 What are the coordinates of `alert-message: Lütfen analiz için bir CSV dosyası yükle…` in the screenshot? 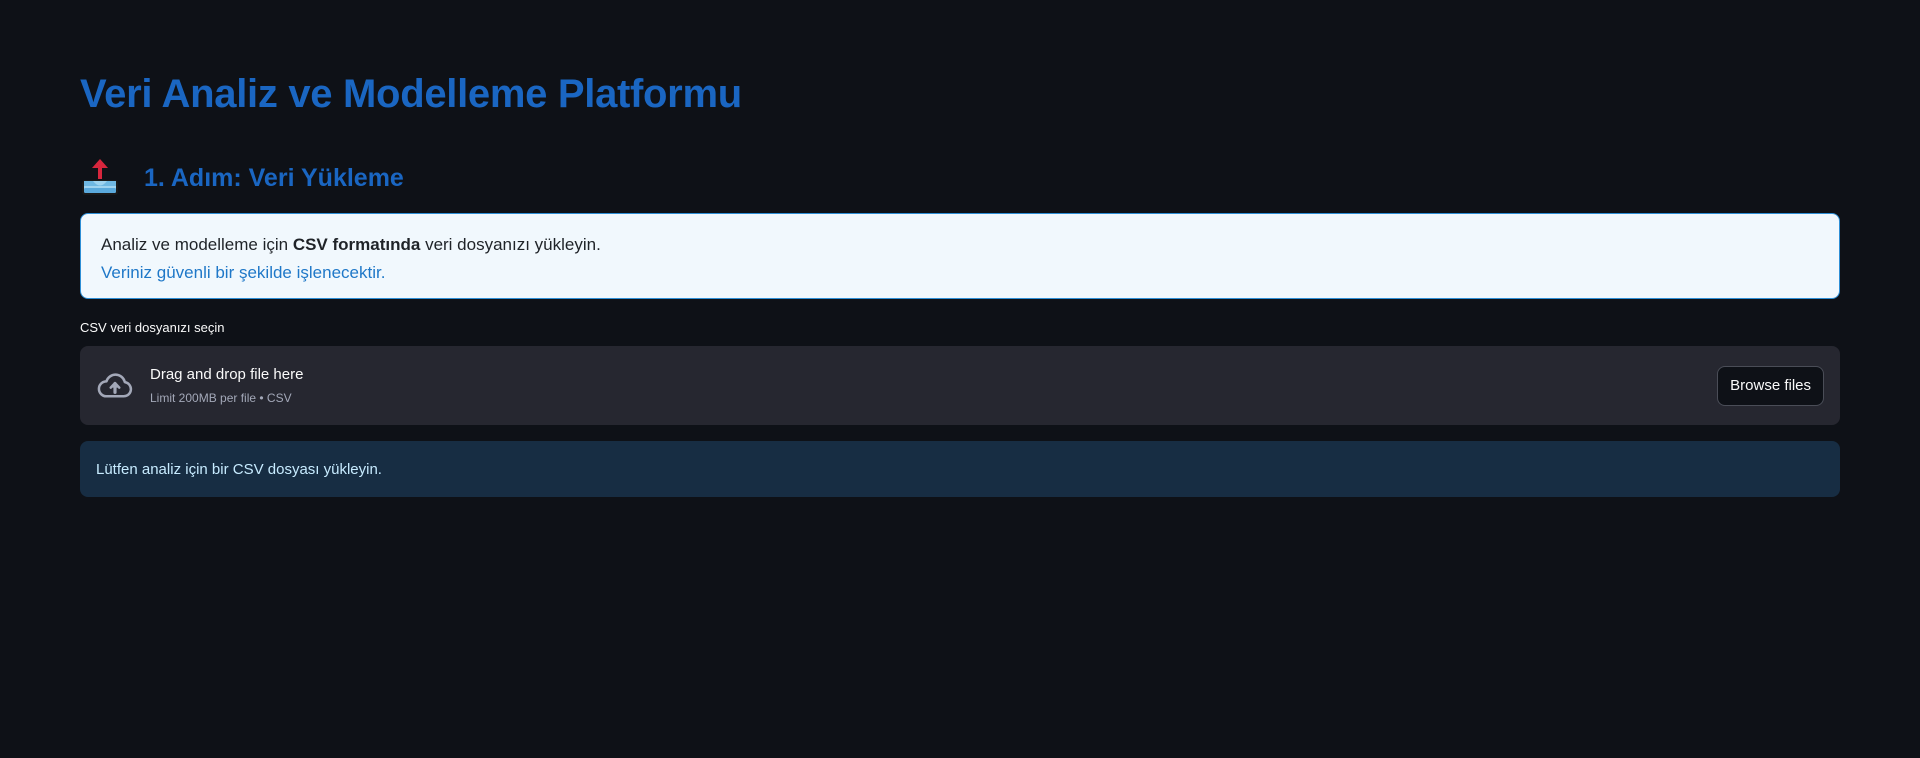 It's located at (239, 469).